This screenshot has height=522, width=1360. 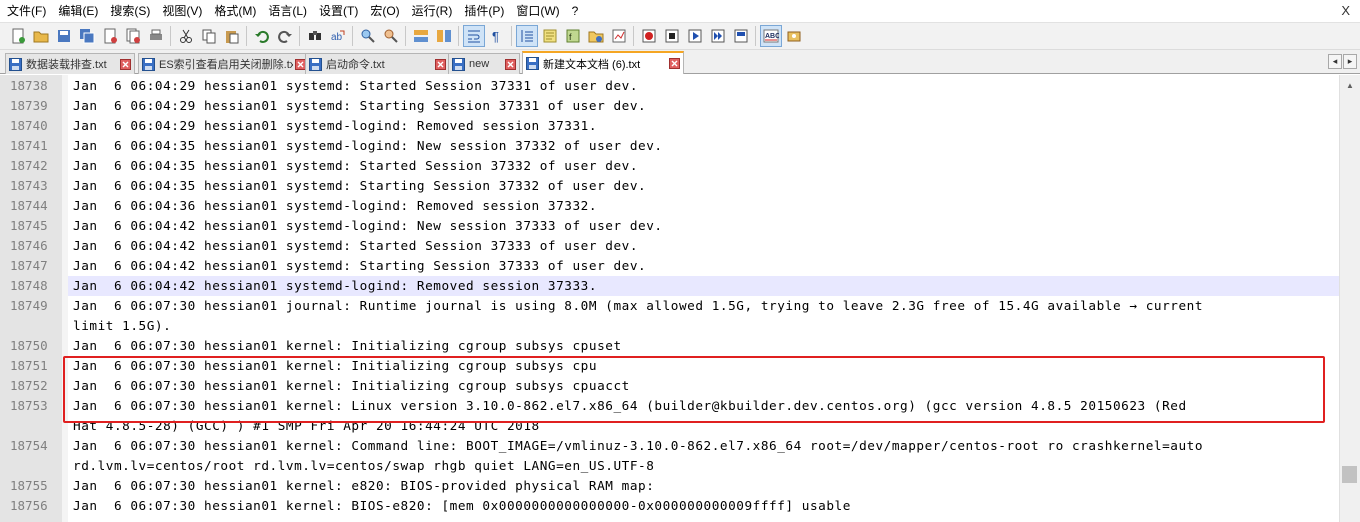 I want to click on zoom-in-icon, so click(x=368, y=36).